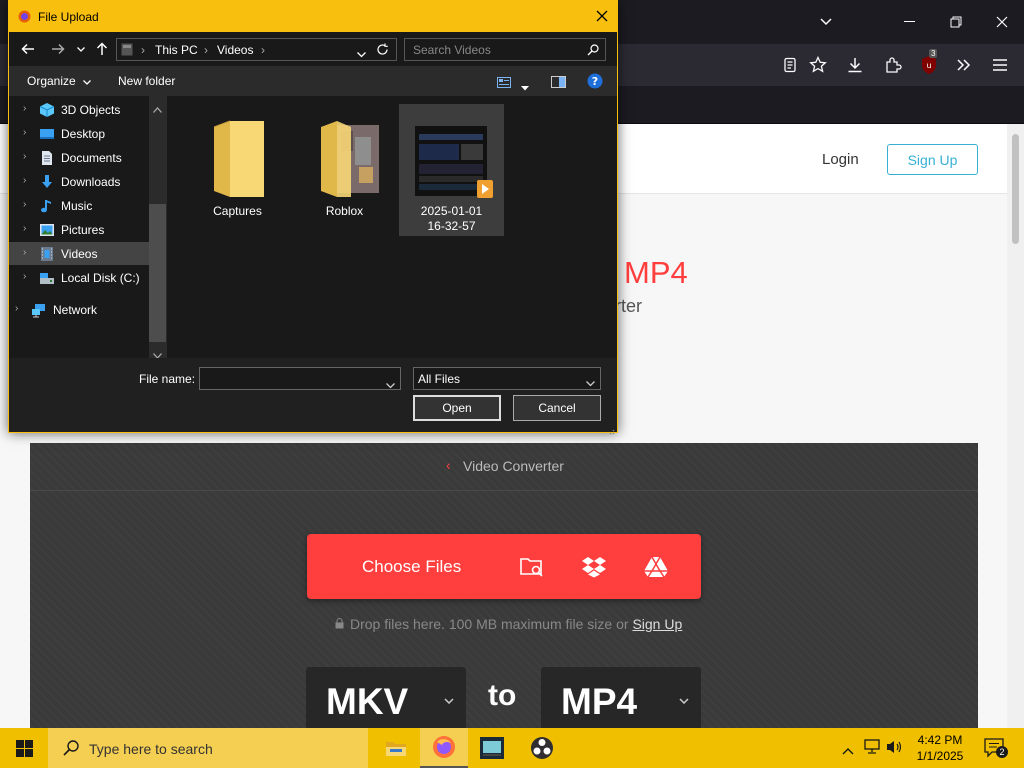  I want to click on cube-icon, so click(47, 110).